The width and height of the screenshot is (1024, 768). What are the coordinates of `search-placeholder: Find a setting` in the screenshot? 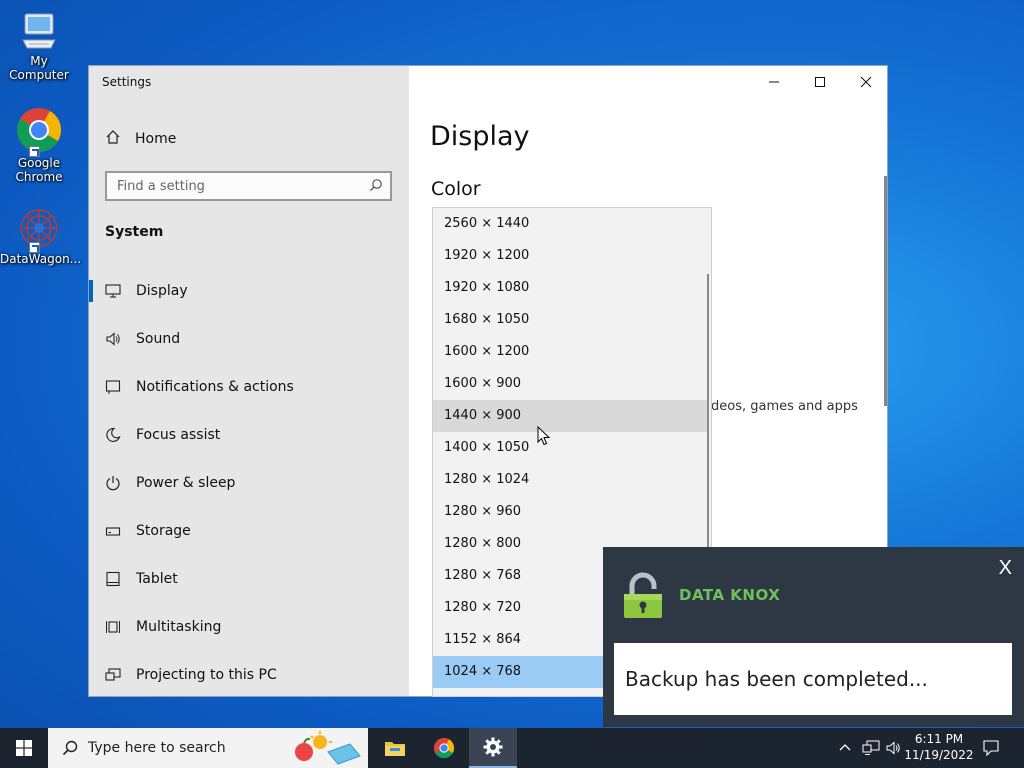 It's located at (161, 186).